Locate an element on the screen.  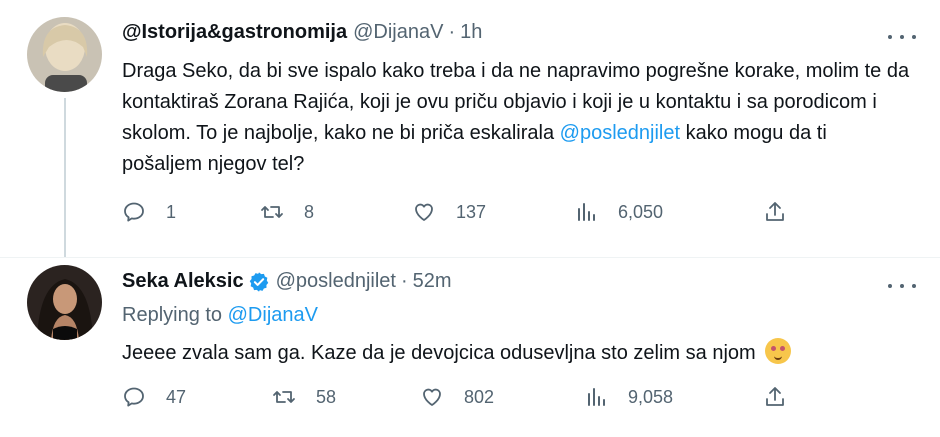
reply-count: 1 is located at coordinates (171, 211).